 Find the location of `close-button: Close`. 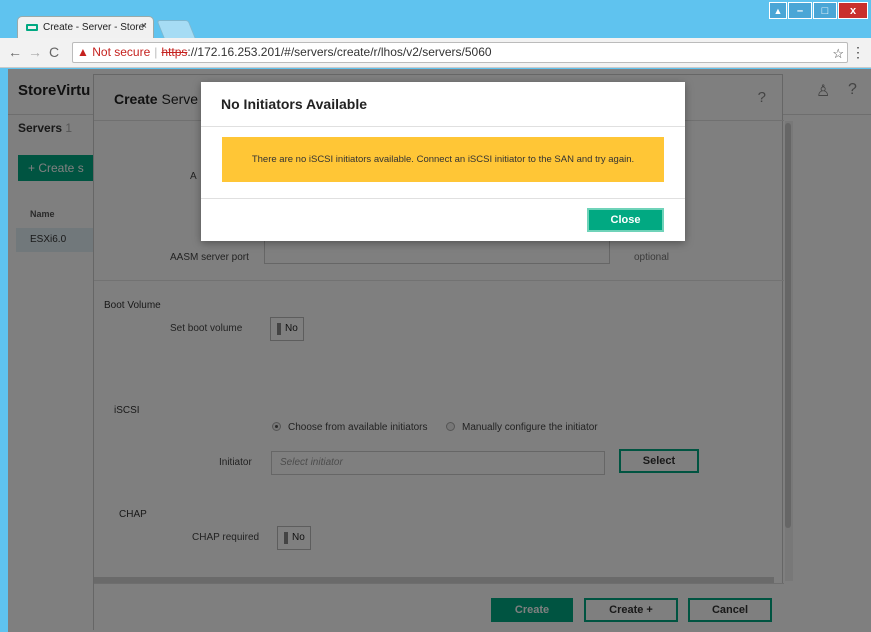

close-button: Close is located at coordinates (625, 220).